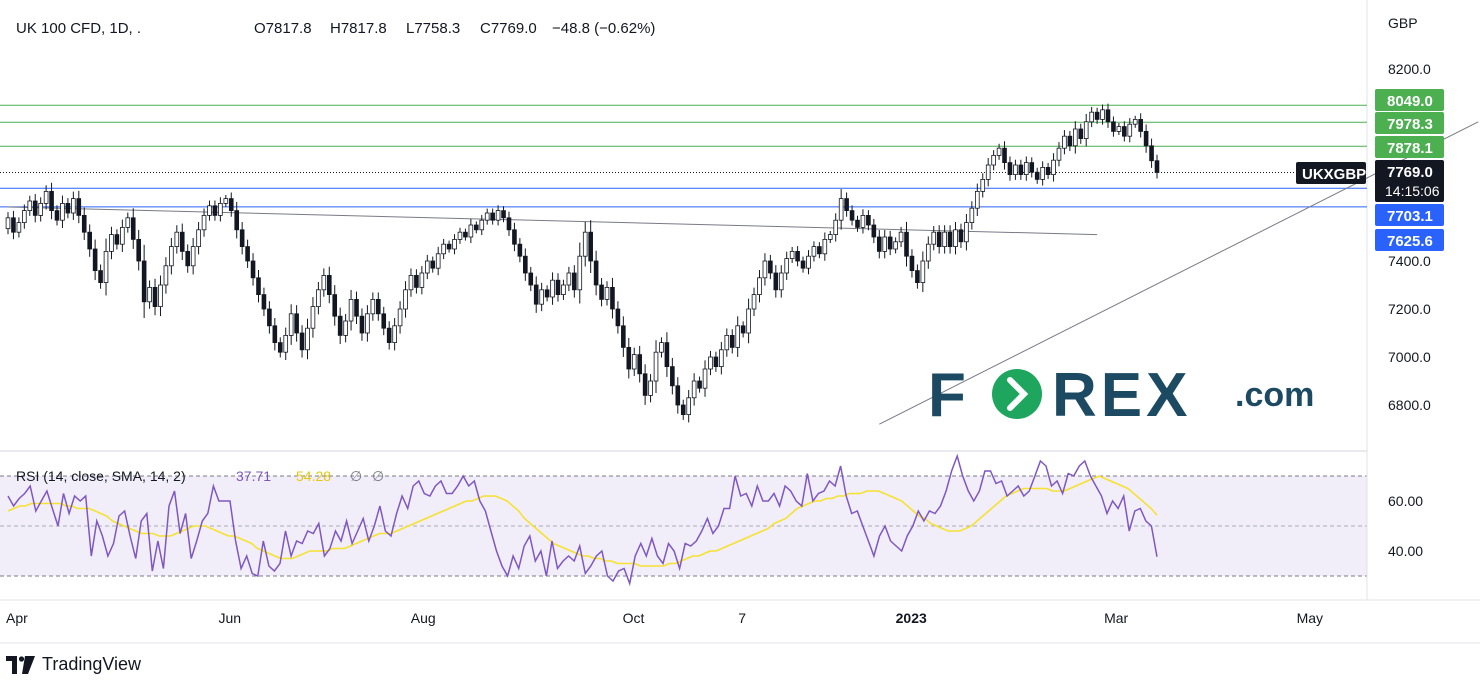 This screenshot has height=686, width=1480. What do you see at coordinates (742, 618) in the screenshot?
I see `time-tick-label: 7` at bounding box center [742, 618].